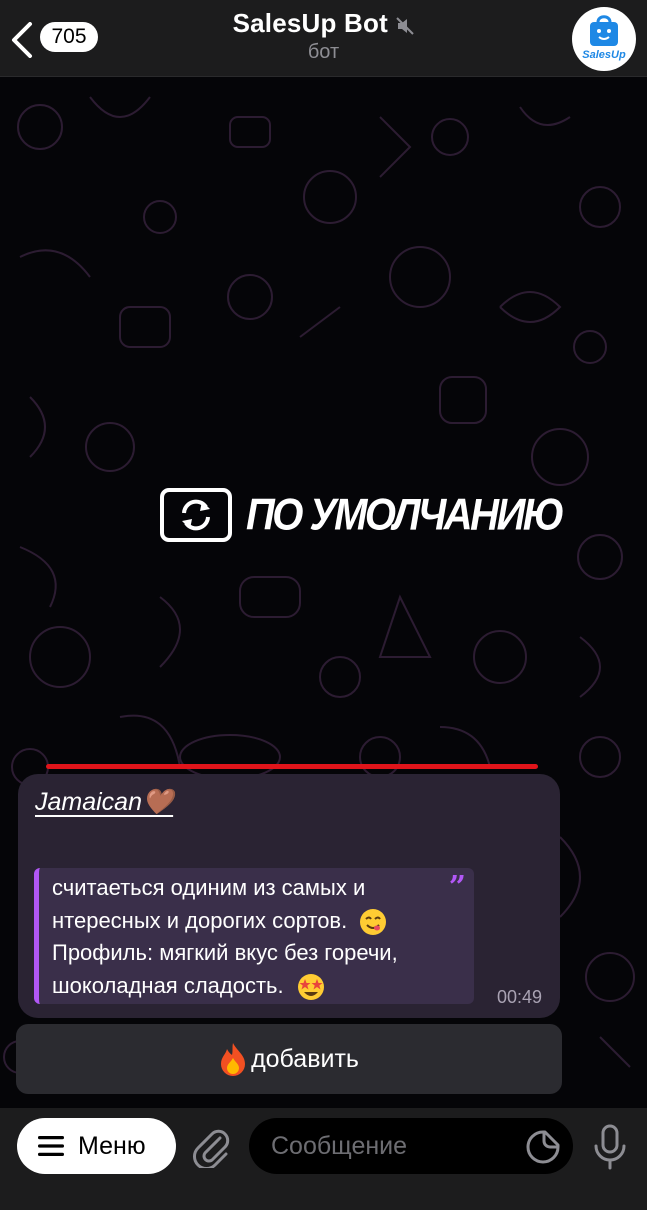  Describe the element at coordinates (373, 921) in the screenshot. I see `yum-emoji` at that location.